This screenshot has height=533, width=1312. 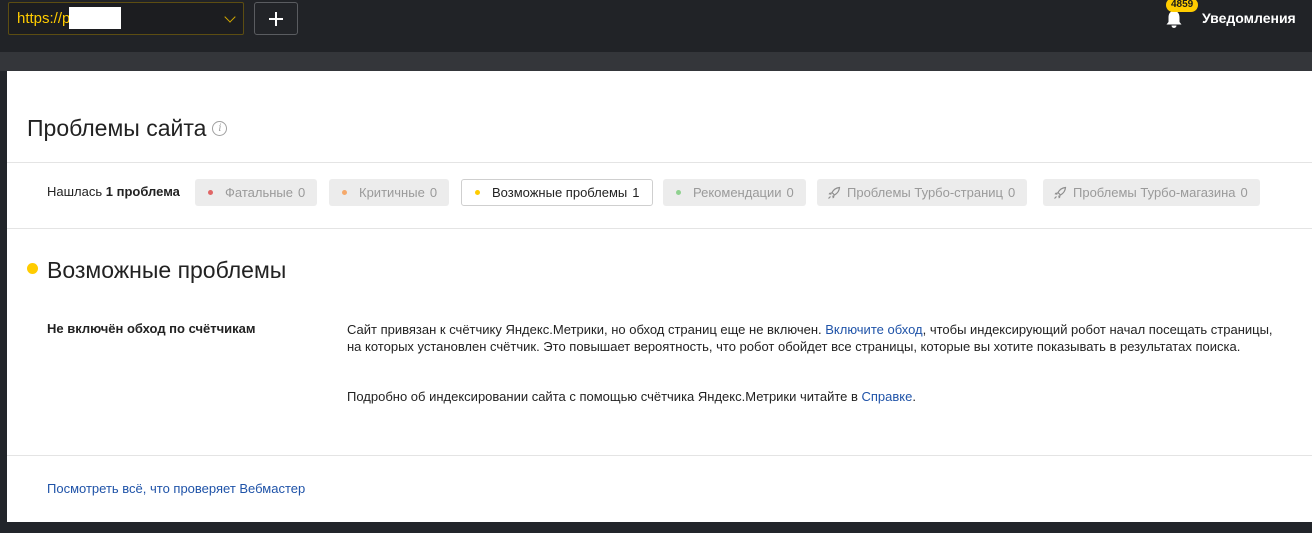 What do you see at coordinates (560, 192) in the screenshot?
I see `filter-label: Возможные проблемы` at bounding box center [560, 192].